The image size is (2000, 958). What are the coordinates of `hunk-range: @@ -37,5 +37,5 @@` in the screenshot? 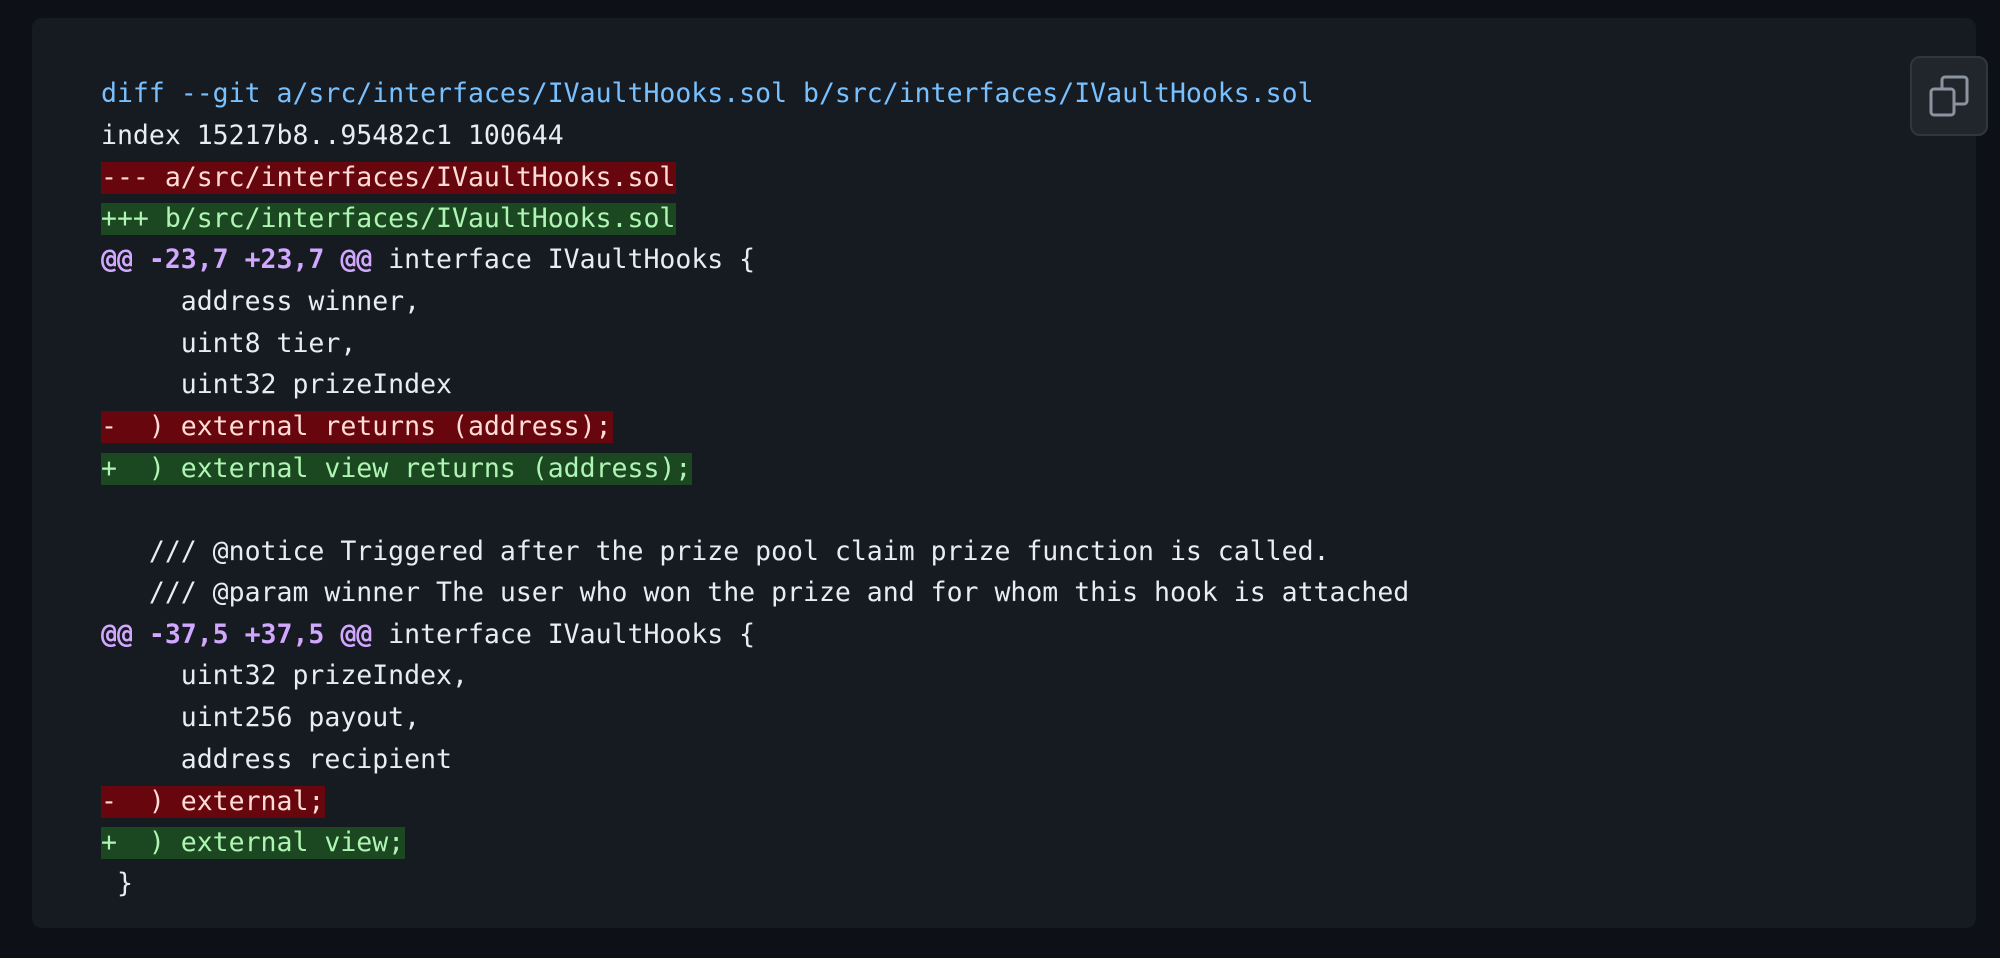 It's located at (237, 634).